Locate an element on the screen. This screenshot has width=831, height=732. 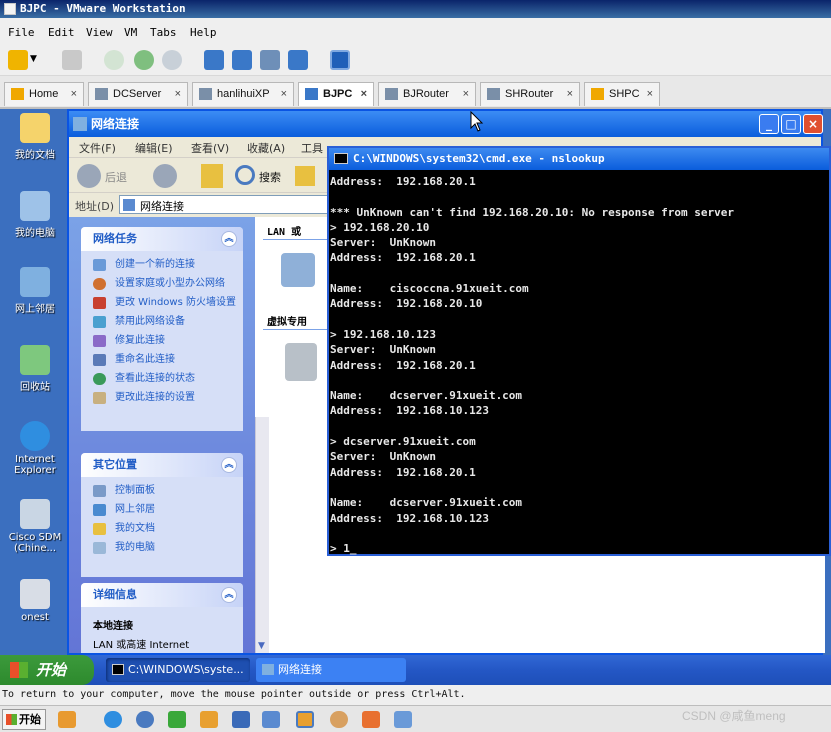
vm-icon is located at coordinates (493, 94).